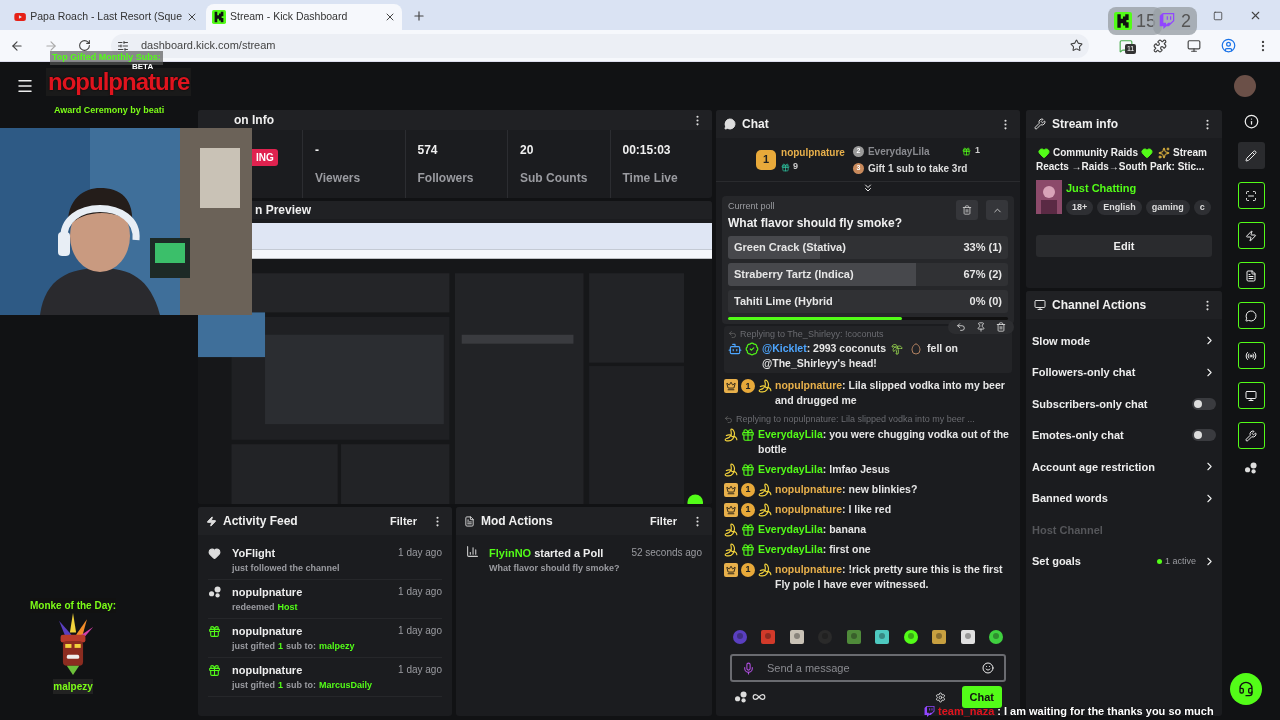 This screenshot has width=1280, height=720. I want to click on option-text: Tahiti Lime (Hybrid, so click(783, 301).